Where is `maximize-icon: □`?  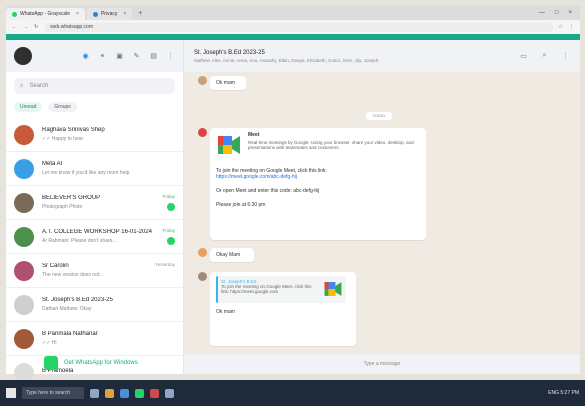 maximize-icon: □ is located at coordinates (557, 13).